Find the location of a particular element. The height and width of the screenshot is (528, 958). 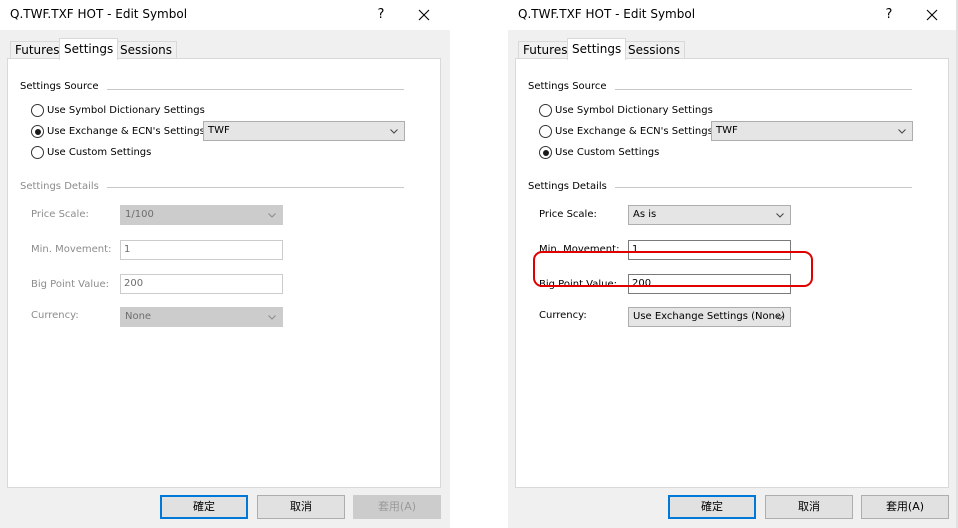

price-scale-value: As is is located at coordinates (645, 214).